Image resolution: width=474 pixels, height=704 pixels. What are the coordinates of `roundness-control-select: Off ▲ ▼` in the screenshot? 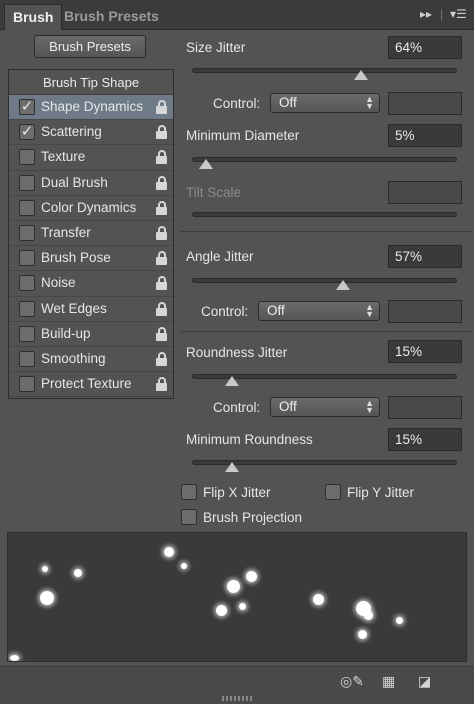 It's located at (325, 407).